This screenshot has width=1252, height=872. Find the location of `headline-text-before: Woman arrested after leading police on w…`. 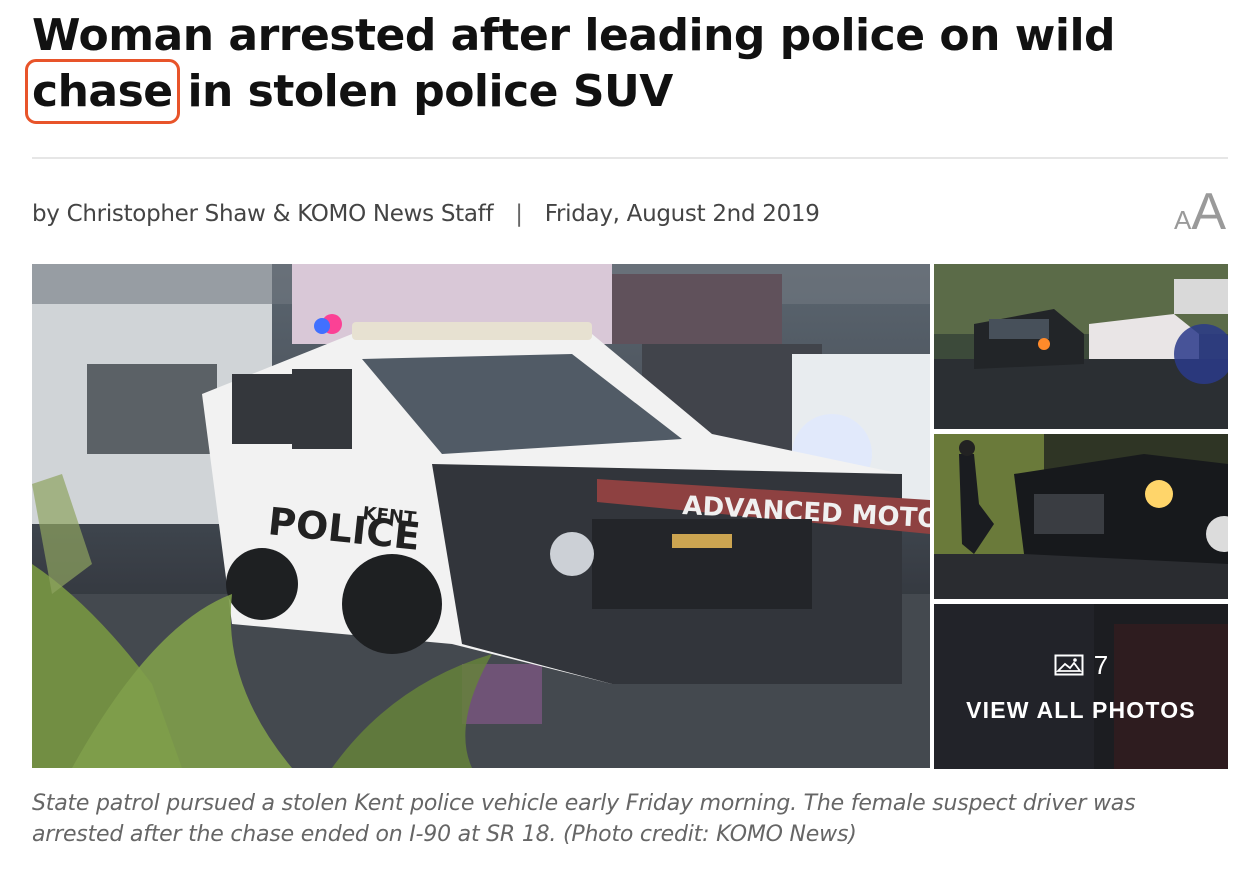

headline-text-before: Woman arrested after leading police on w… is located at coordinates (574, 35).